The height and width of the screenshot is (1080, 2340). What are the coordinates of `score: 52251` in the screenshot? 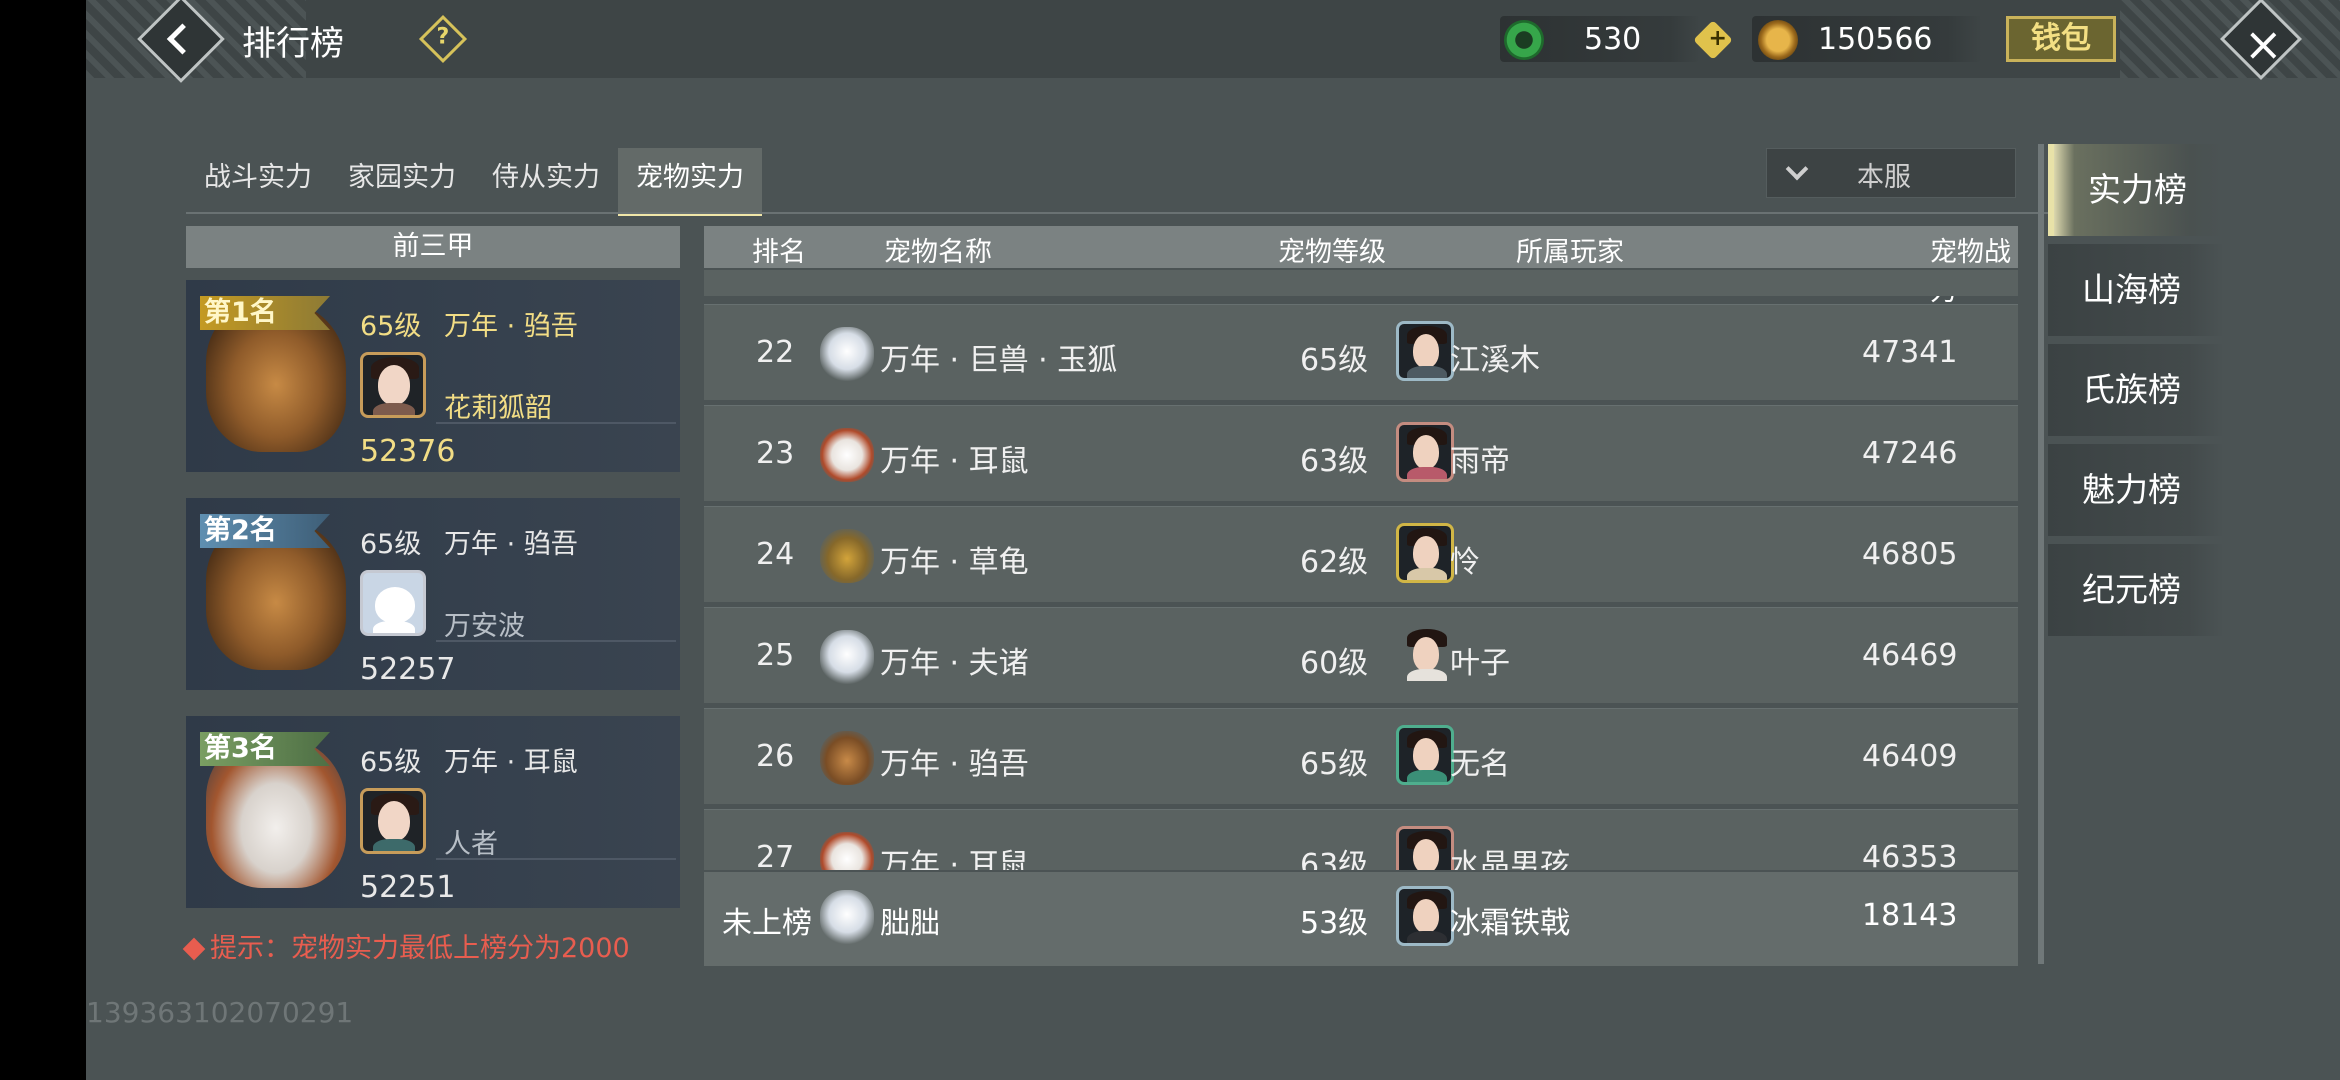 It's located at (408, 887).